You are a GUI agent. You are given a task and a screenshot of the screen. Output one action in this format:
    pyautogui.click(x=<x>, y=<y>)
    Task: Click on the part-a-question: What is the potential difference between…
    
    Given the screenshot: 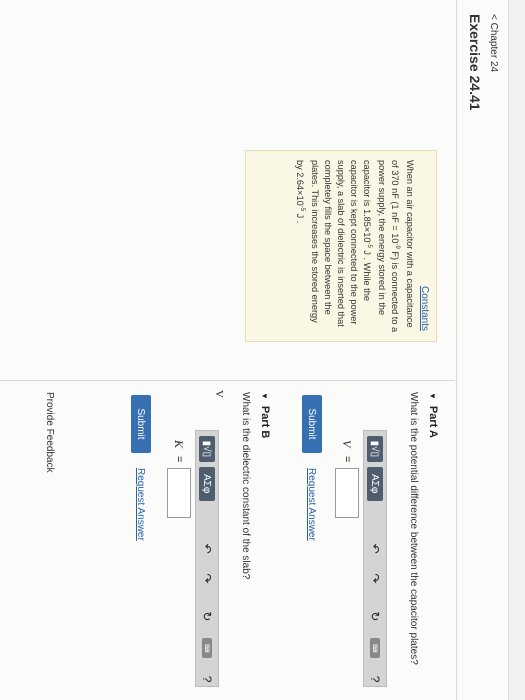 What is the action you would take?
    pyautogui.click(x=413, y=528)
    